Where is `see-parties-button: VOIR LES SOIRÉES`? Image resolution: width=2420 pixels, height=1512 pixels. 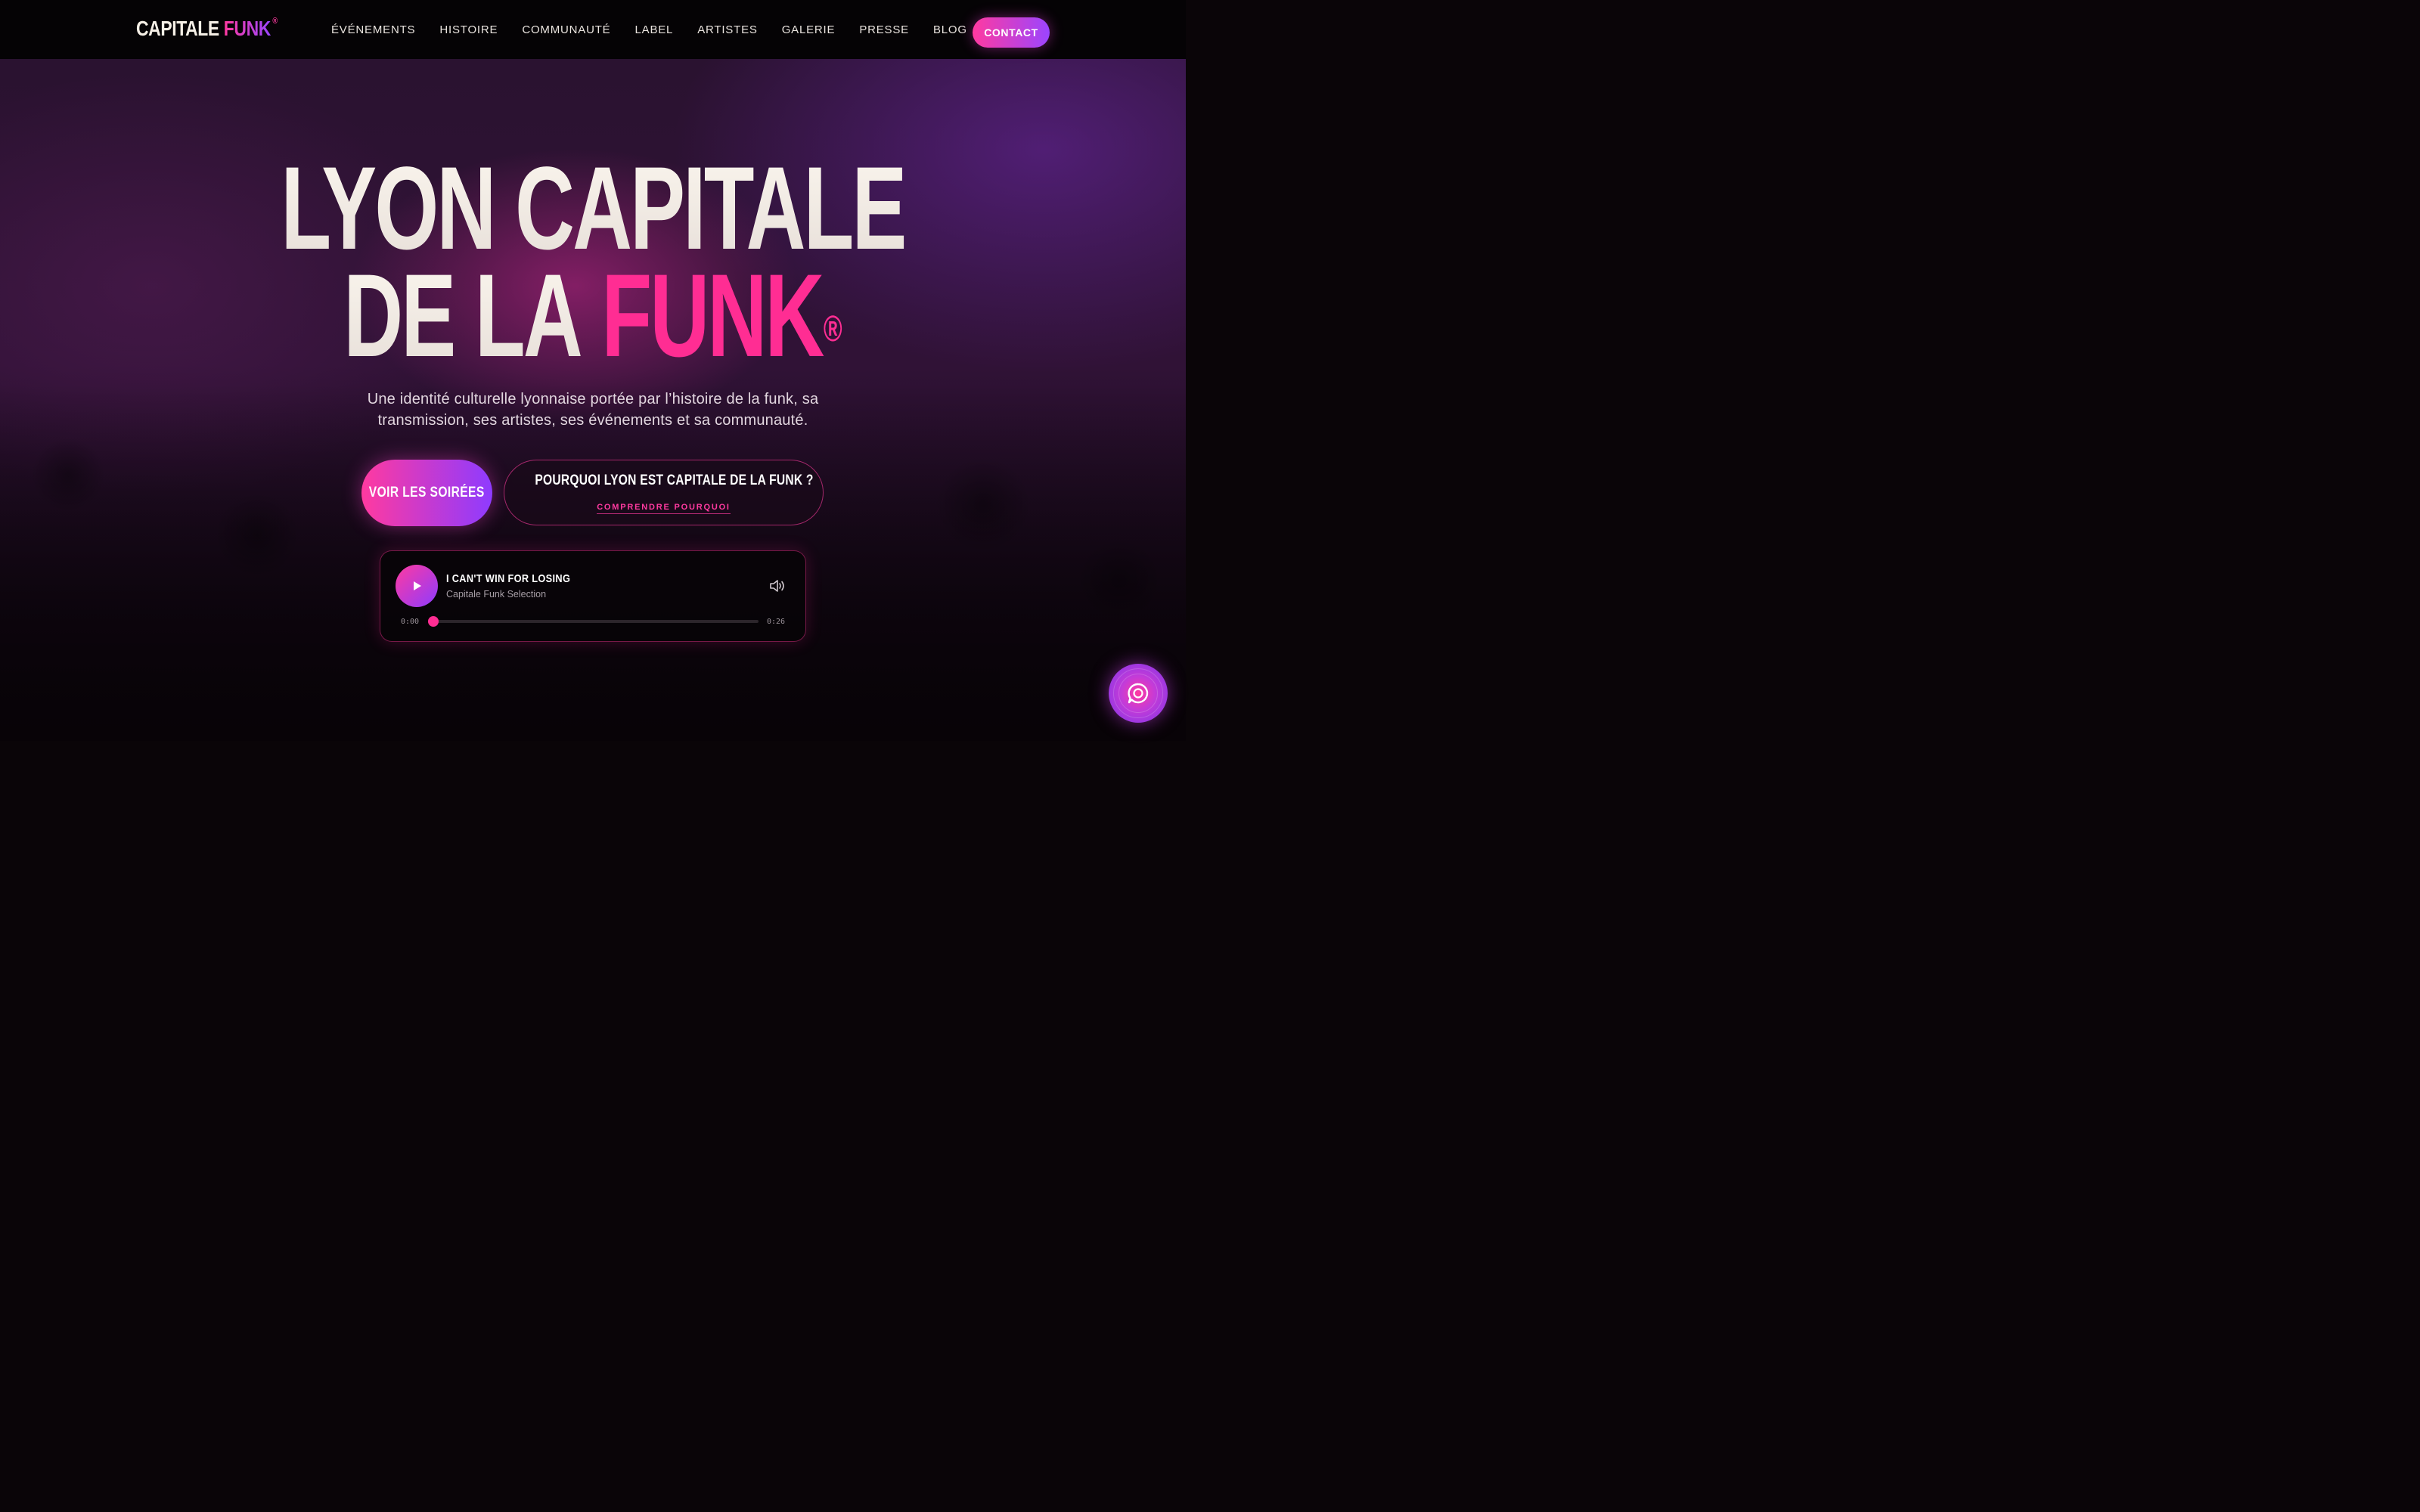 see-parties-button: VOIR LES SOIRÉES is located at coordinates (426, 493).